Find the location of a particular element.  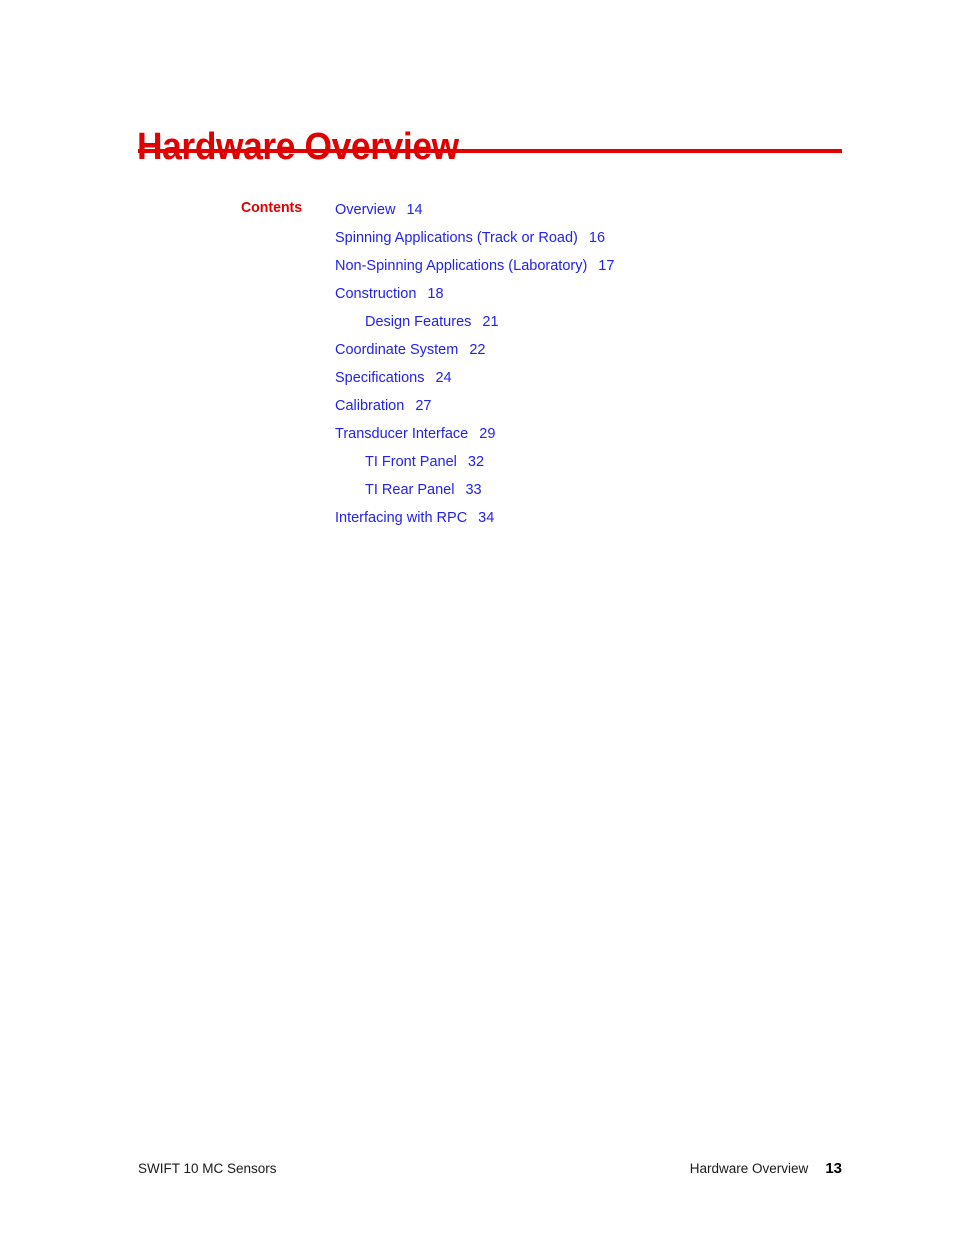

toc-entry: Construction 18 is located at coordinates (474, 294).